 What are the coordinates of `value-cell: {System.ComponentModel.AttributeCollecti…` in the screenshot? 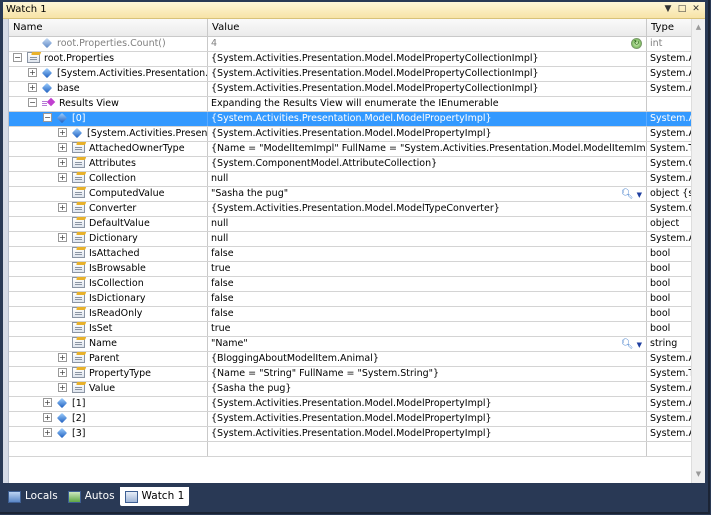 It's located at (427, 164).